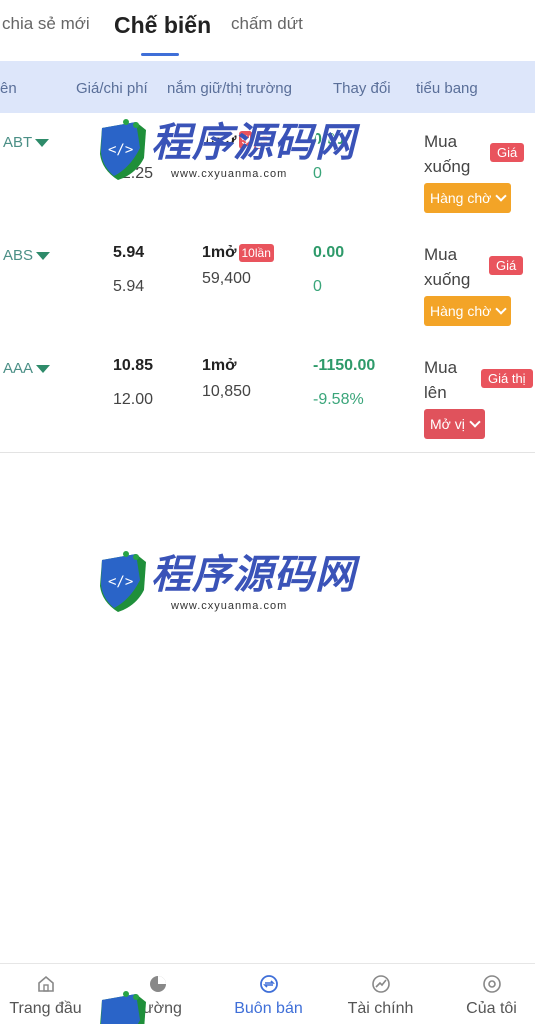  I want to click on symbol-cell: ABT, so click(26, 142).